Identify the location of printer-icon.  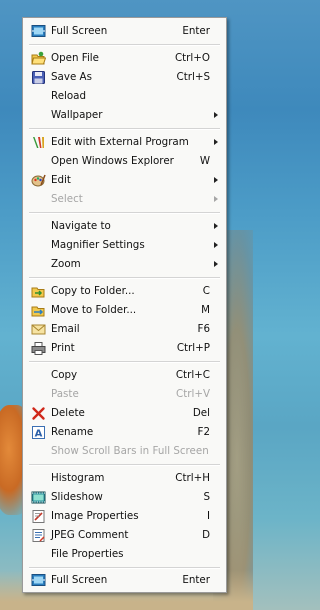
(38, 348).